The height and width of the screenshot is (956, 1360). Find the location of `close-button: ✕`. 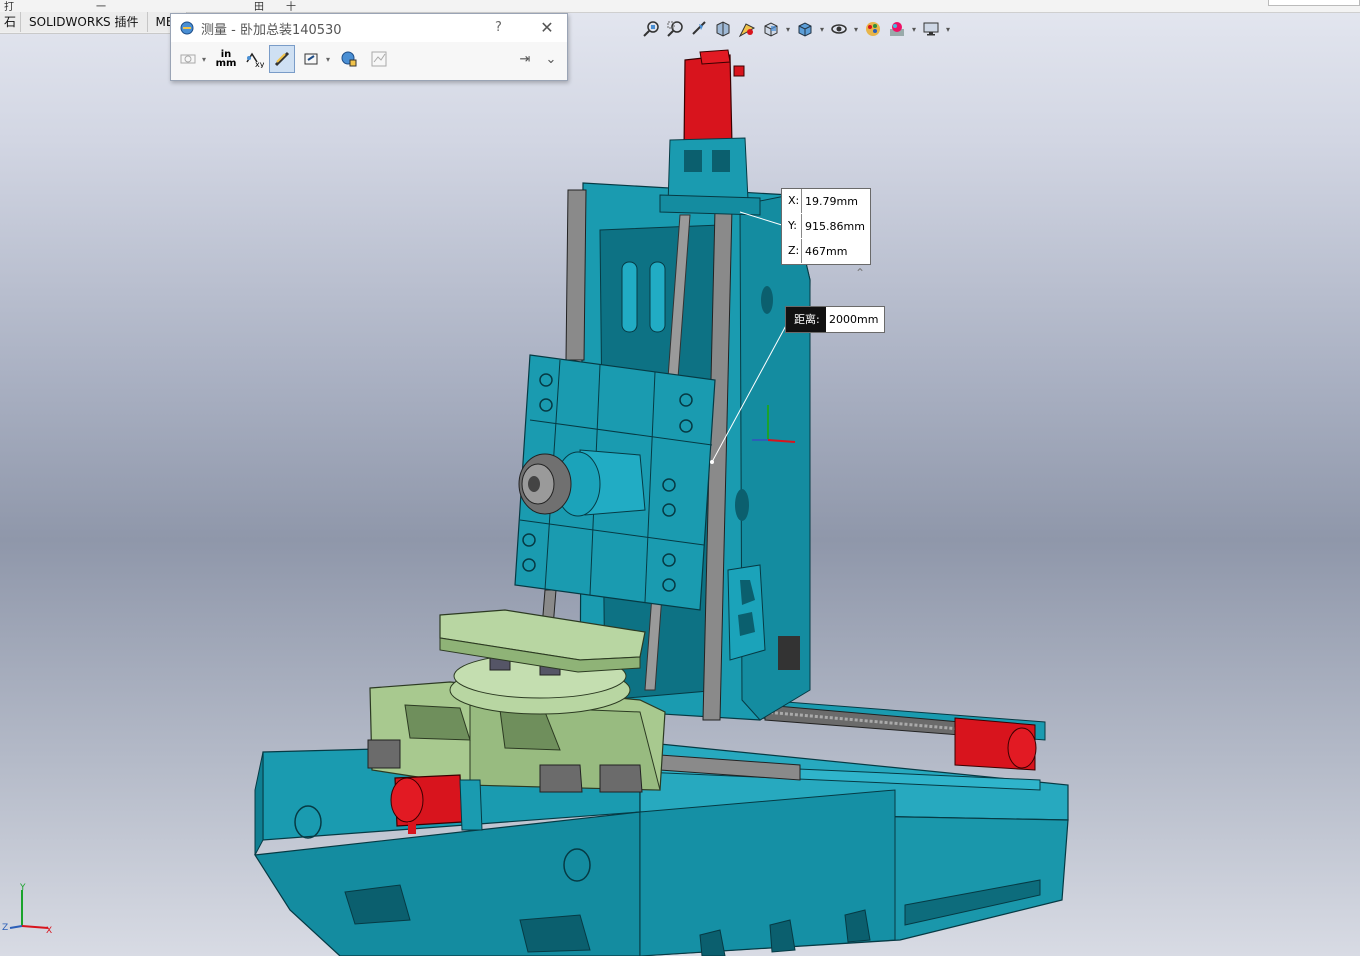

close-button: ✕ is located at coordinates (547, 27).